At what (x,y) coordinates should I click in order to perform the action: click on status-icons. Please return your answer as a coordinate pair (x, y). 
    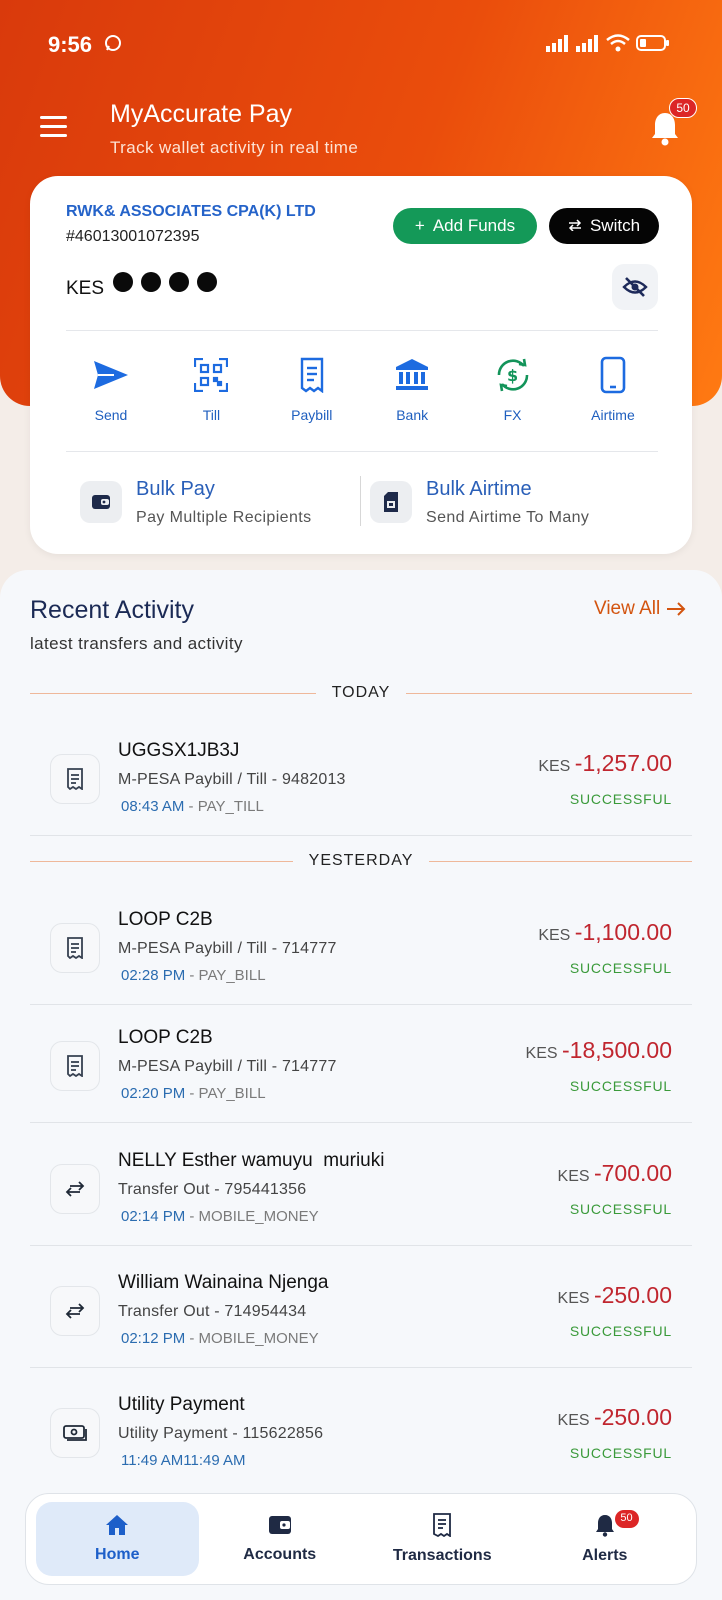
    Looking at the image, I should click on (608, 43).